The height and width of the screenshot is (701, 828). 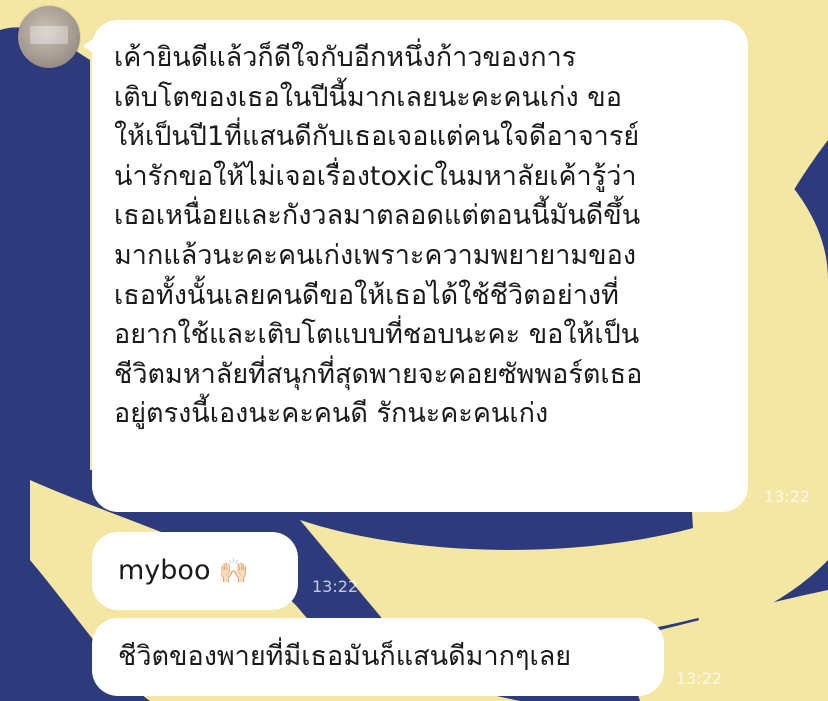 I want to click on message-bubble: ชีวิตของพายที่มีเธอมันก็แสนดีมากๆเลย, so click(x=378, y=657).